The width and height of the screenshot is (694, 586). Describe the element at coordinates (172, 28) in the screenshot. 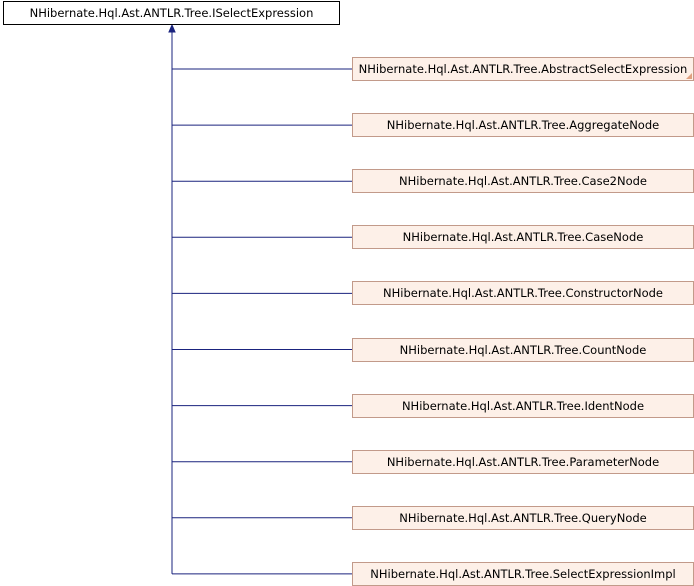

I see `inheritance-arrow-icon` at that location.